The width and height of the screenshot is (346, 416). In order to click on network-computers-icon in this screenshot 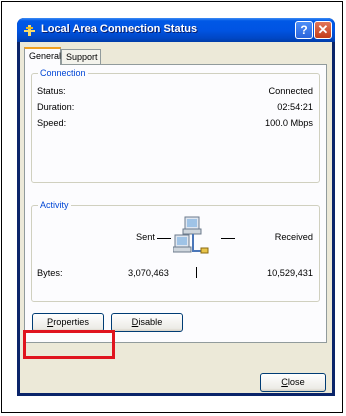, I will do `click(191, 235)`.